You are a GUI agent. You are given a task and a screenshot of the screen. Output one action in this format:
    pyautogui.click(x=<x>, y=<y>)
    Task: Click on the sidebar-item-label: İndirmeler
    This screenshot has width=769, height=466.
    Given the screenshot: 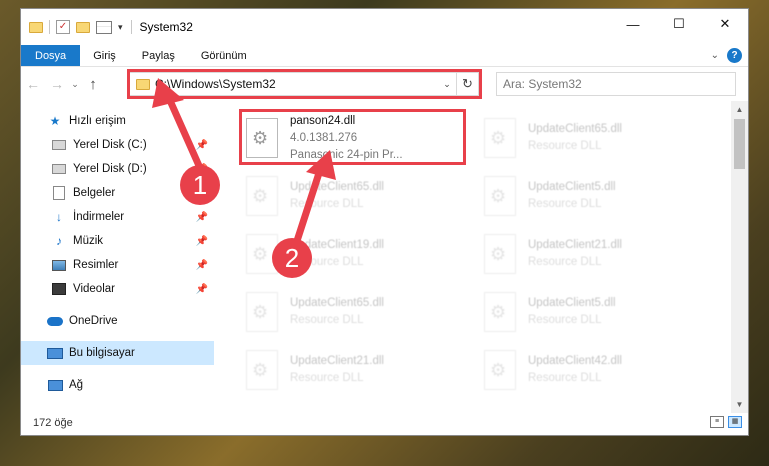 What is the action you would take?
    pyautogui.click(x=99, y=217)
    